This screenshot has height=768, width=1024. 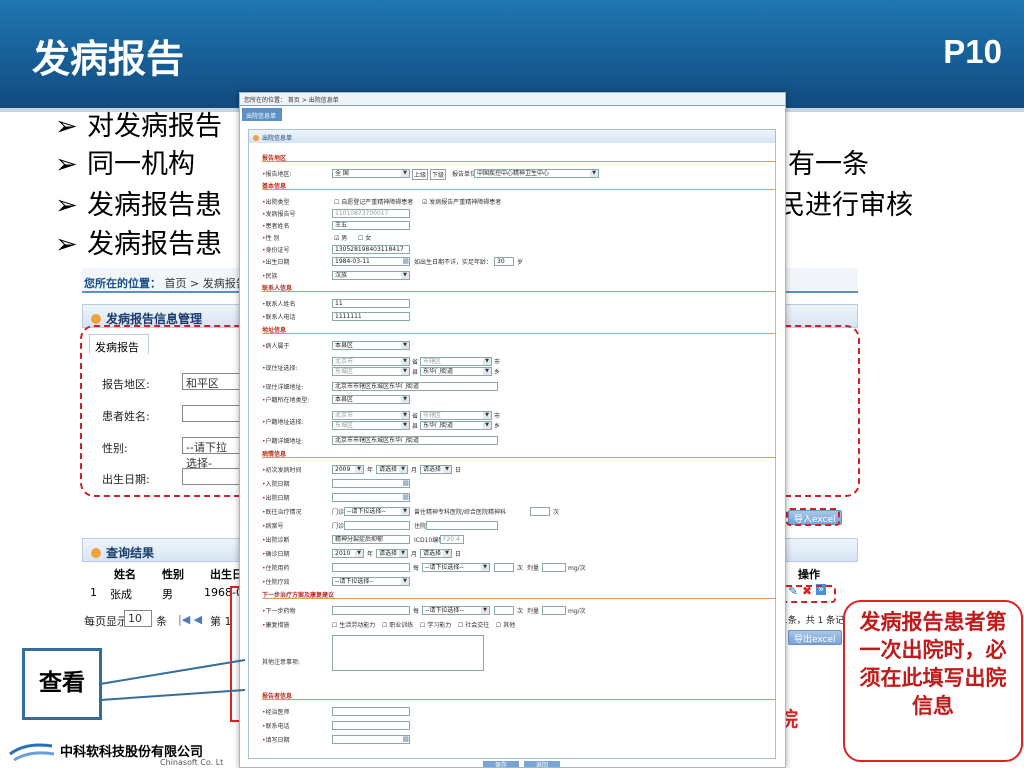 I want to click on footer: 中科软科技股份有限公司 Chinasoft Co. Lt, so click(x=125, y=751).